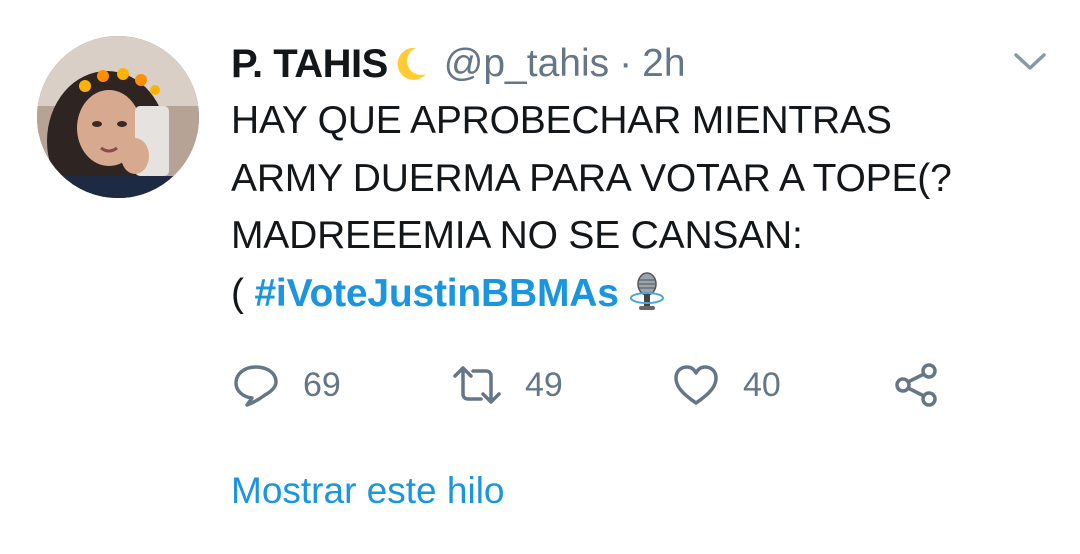 This screenshot has width=1080, height=554. I want to click on retweet-count: 49, so click(544, 384).